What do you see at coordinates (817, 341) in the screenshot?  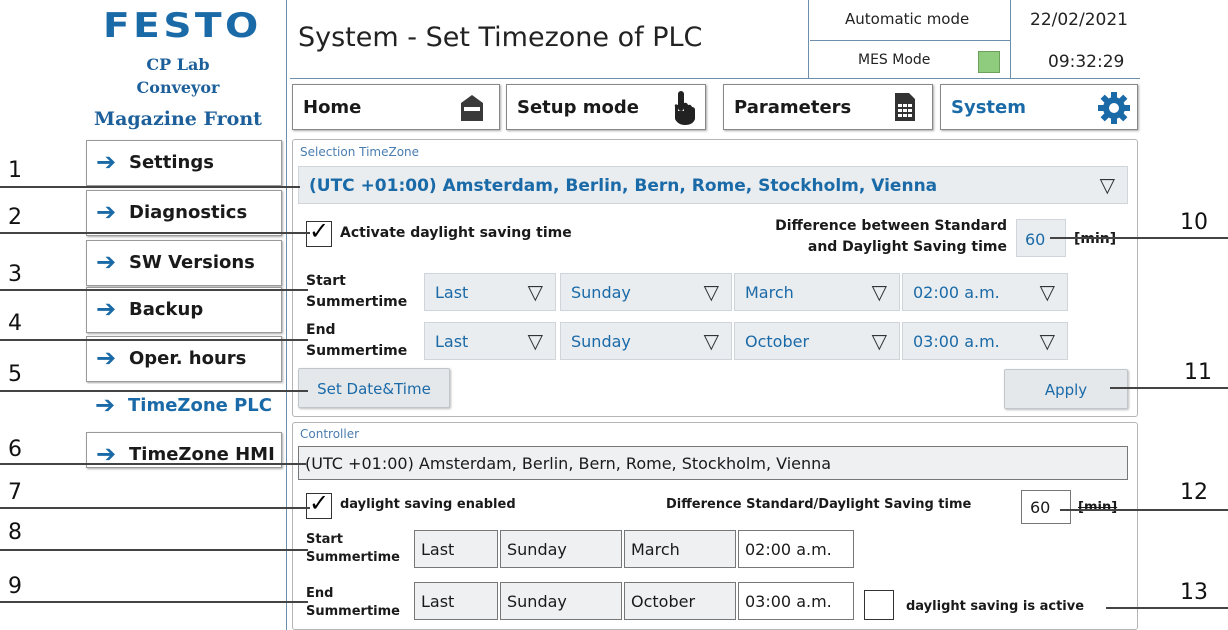 I see `end-month-dropdown: October ▽` at bounding box center [817, 341].